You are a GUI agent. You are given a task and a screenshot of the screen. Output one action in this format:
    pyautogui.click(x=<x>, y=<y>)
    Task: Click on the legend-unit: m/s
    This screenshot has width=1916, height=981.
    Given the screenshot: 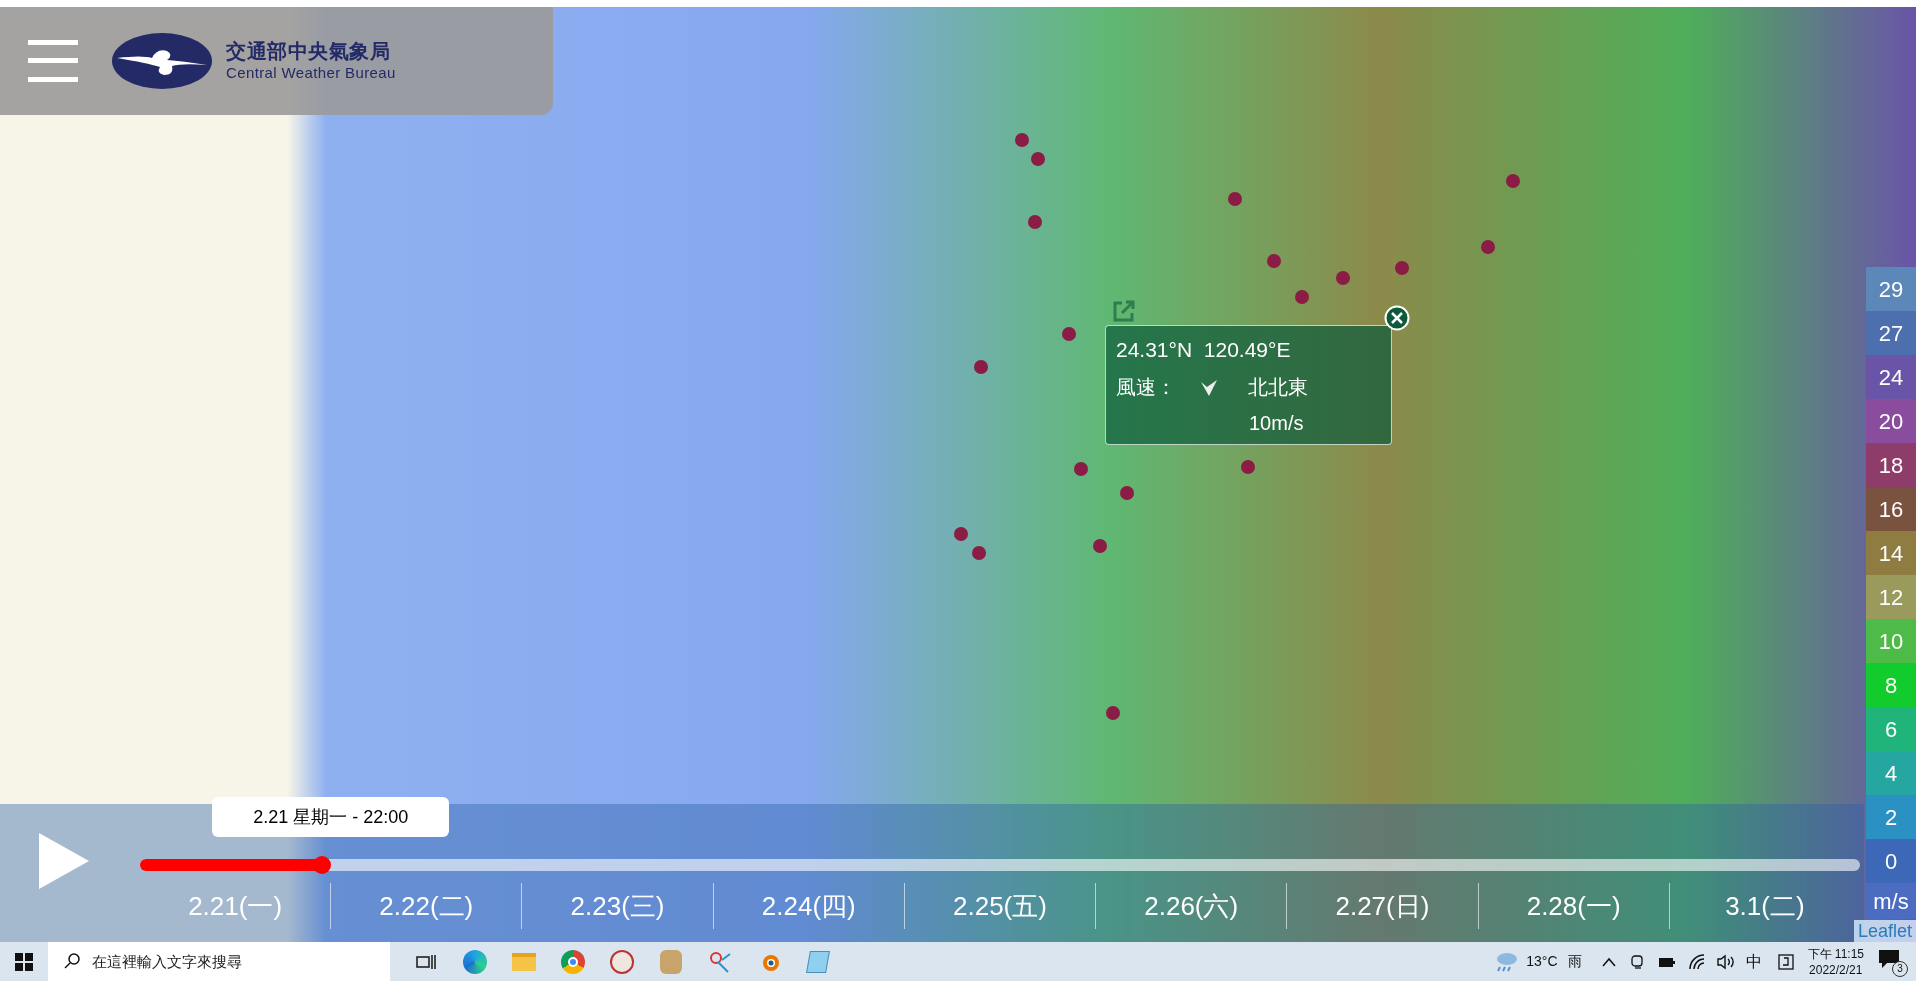 What is the action you would take?
    pyautogui.click(x=1891, y=901)
    